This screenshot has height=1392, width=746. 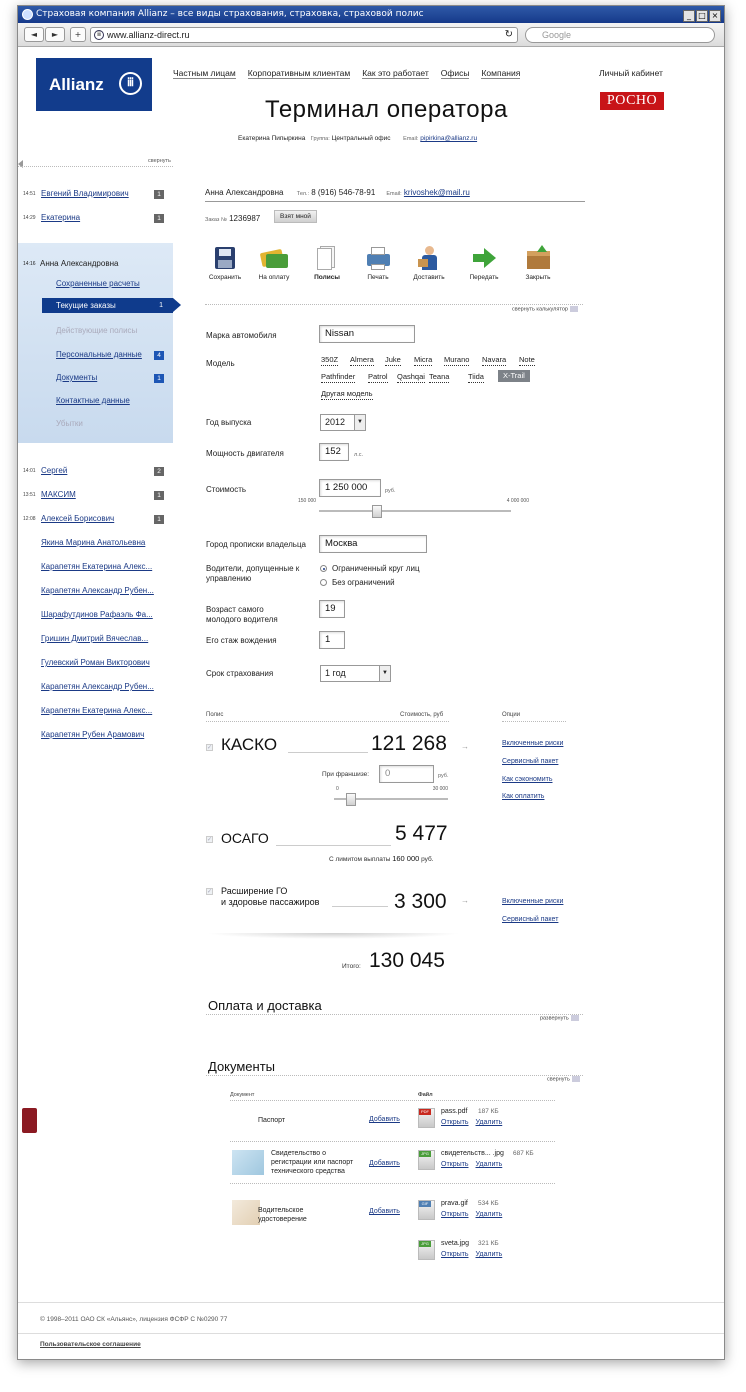 What do you see at coordinates (689, 16) in the screenshot?
I see `minimize-button: _` at bounding box center [689, 16].